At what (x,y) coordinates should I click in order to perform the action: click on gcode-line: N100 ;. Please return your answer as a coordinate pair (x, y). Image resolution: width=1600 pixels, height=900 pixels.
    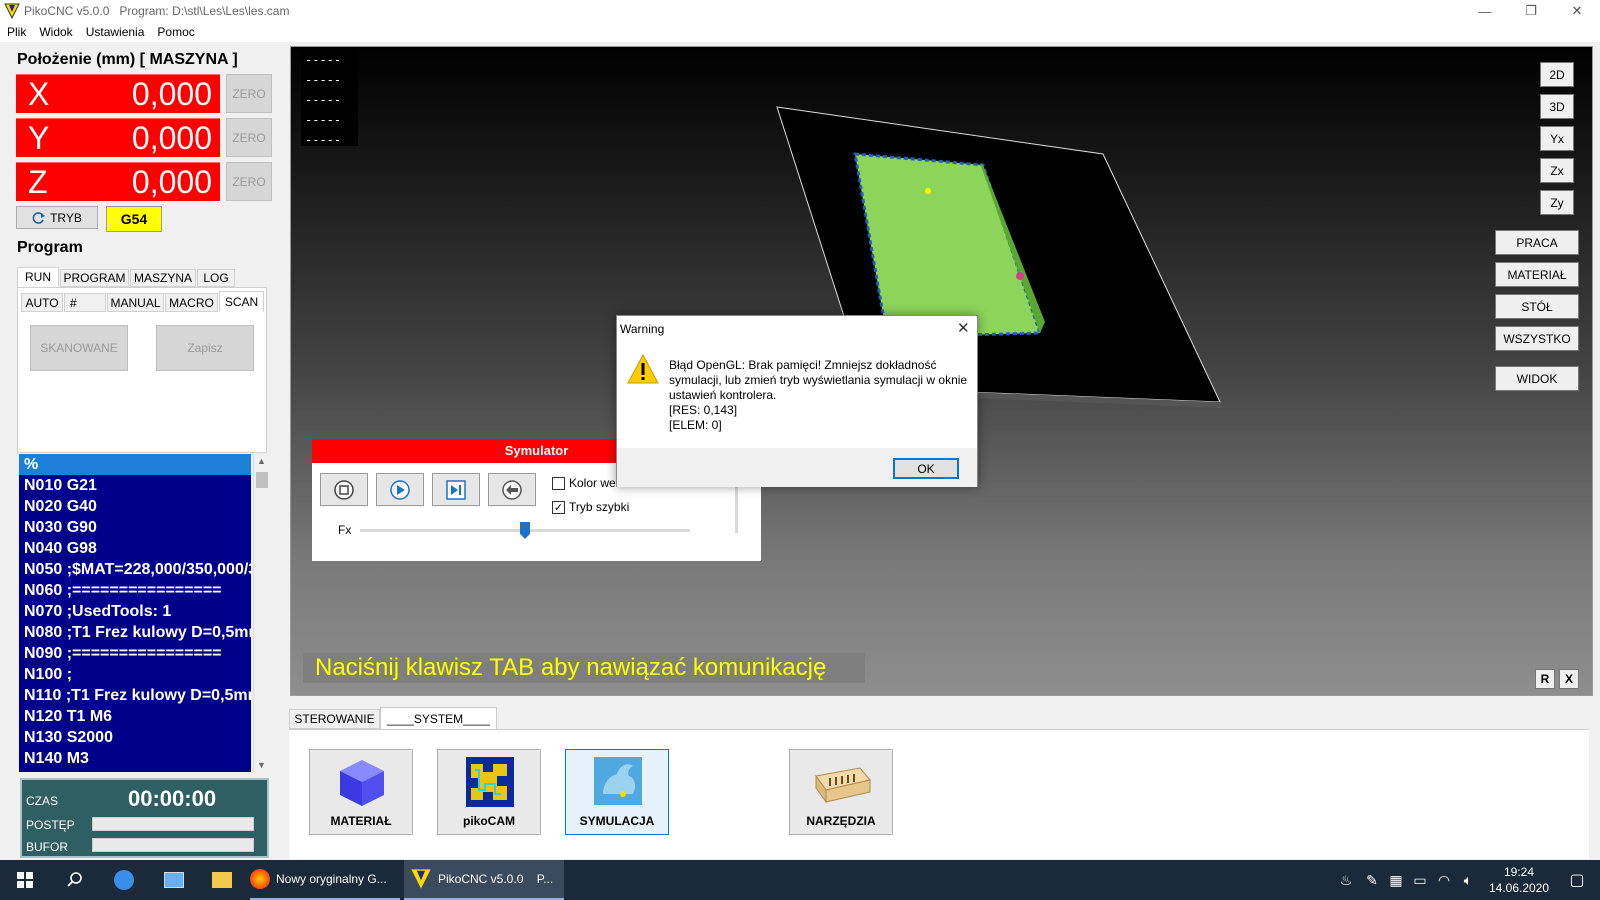
    Looking at the image, I should click on (135, 674).